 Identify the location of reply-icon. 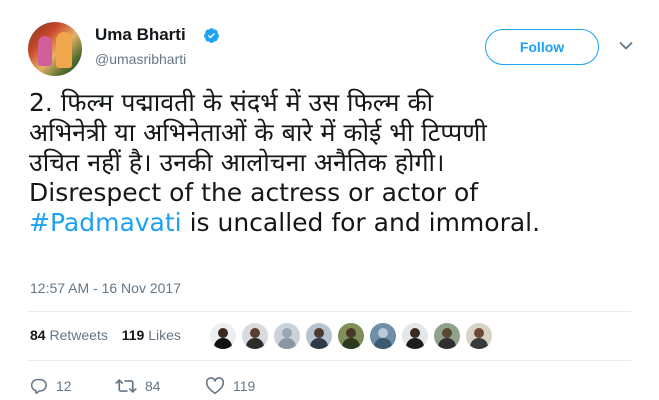
(38, 386).